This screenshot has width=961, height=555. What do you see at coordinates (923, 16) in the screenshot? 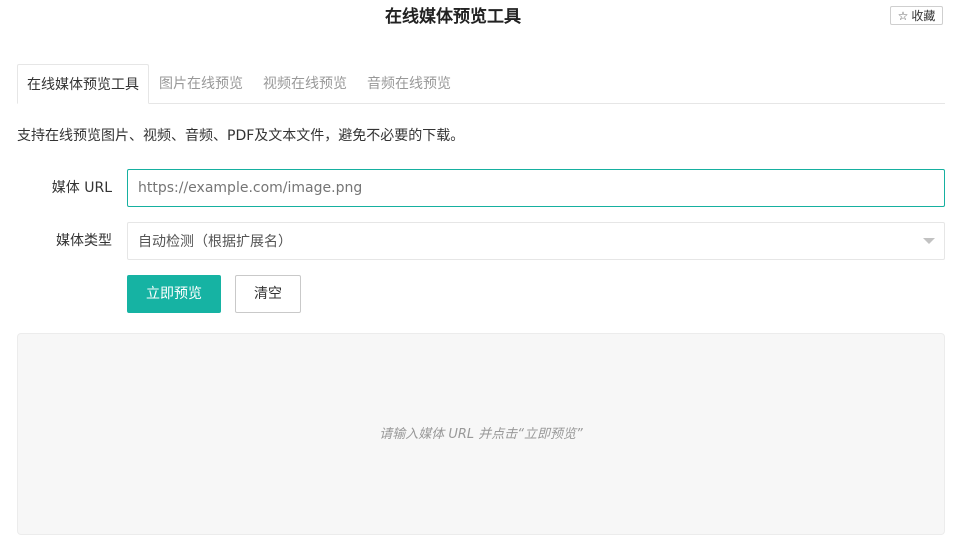
I see `favorite-label: 收藏` at bounding box center [923, 16].